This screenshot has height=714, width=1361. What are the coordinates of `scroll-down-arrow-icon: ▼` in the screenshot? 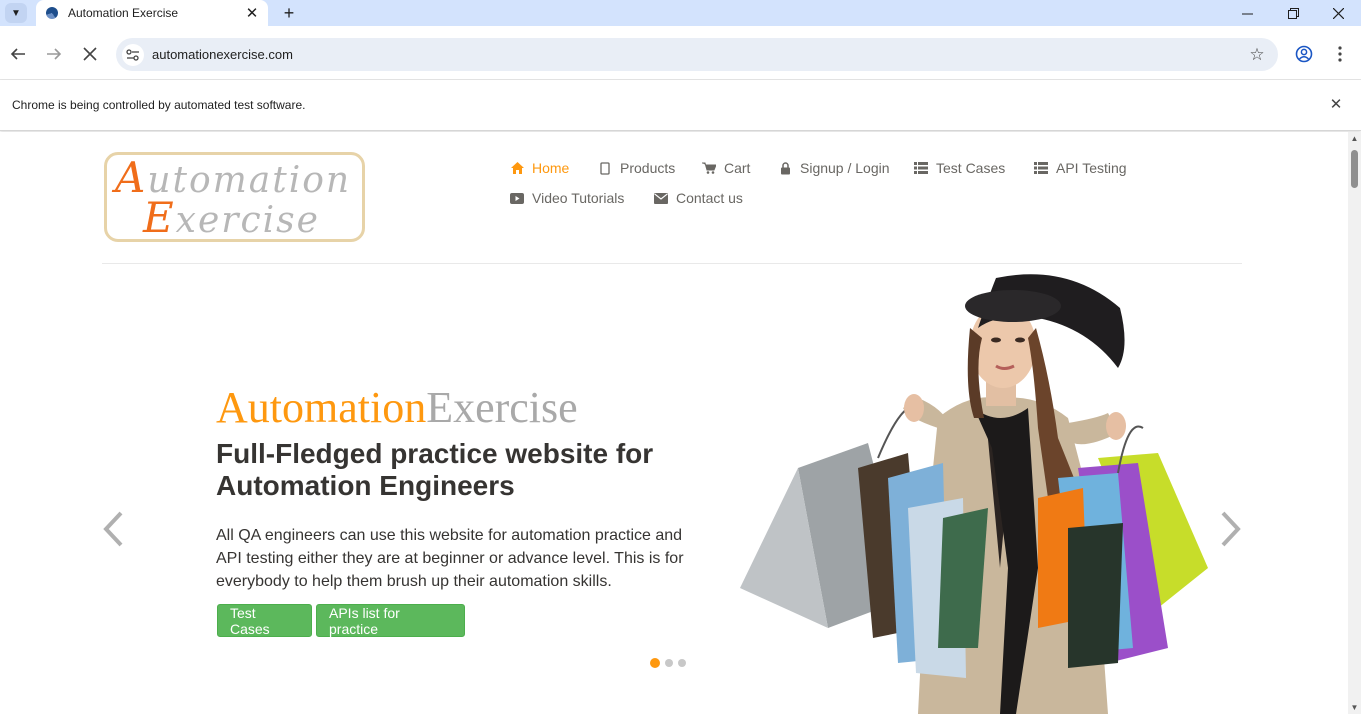 It's located at (1354, 707).